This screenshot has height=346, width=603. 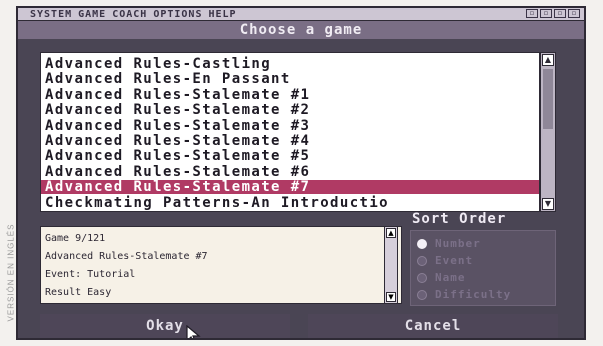 What do you see at coordinates (459, 219) in the screenshot?
I see `sort-order-label: Sort Order` at bounding box center [459, 219].